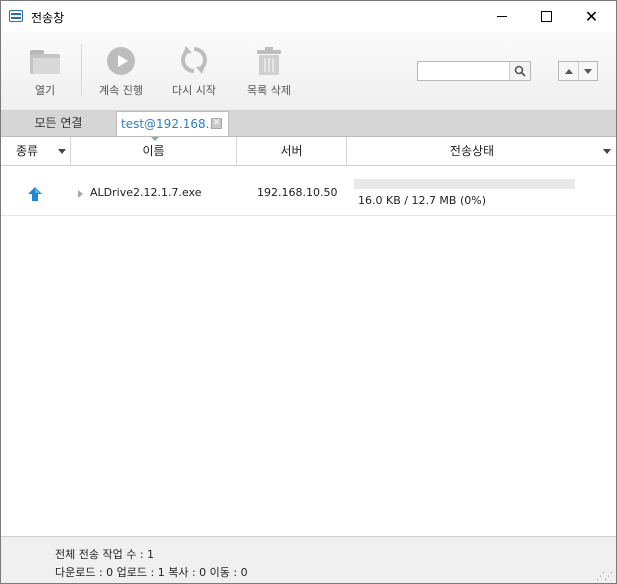 This screenshot has height=584, width=617. I want to click on maximize-icon, so click(546, 16).